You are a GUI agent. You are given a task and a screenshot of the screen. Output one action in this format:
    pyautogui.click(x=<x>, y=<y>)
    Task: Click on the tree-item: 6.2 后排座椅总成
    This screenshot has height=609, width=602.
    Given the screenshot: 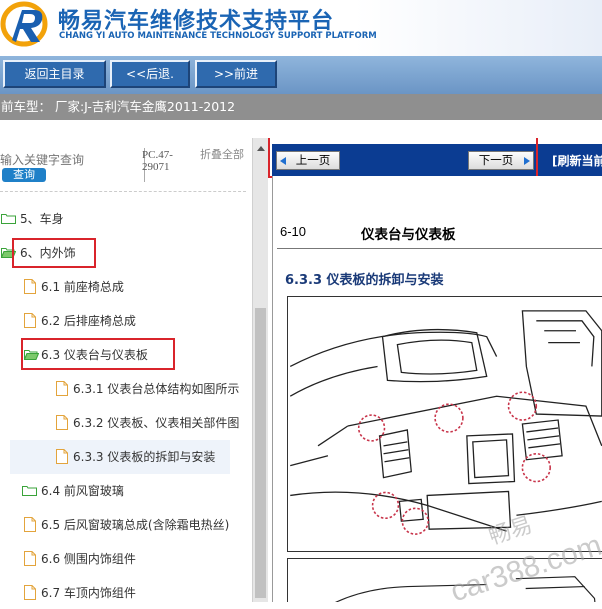 What is the action you would take?
    pyautogui.click(x=123, y=321)
    